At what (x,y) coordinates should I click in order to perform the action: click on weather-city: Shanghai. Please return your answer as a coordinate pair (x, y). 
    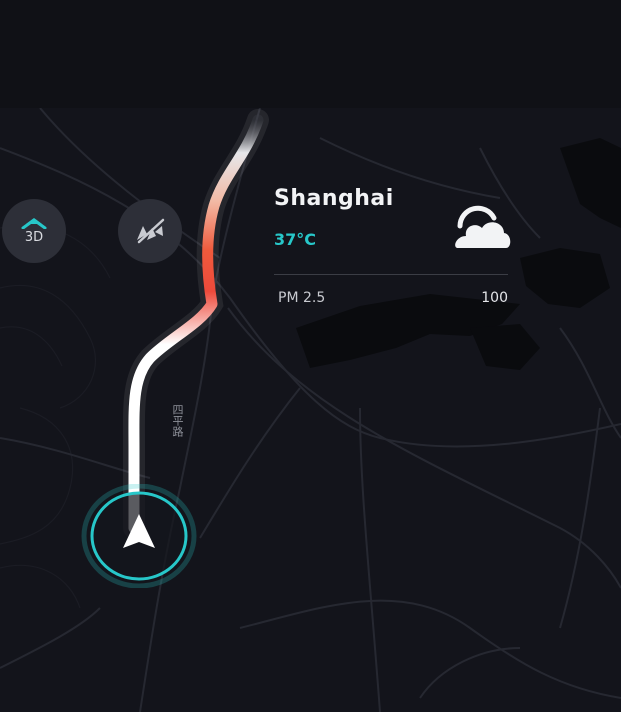
    Looking at the image, I should click on (334, 198).